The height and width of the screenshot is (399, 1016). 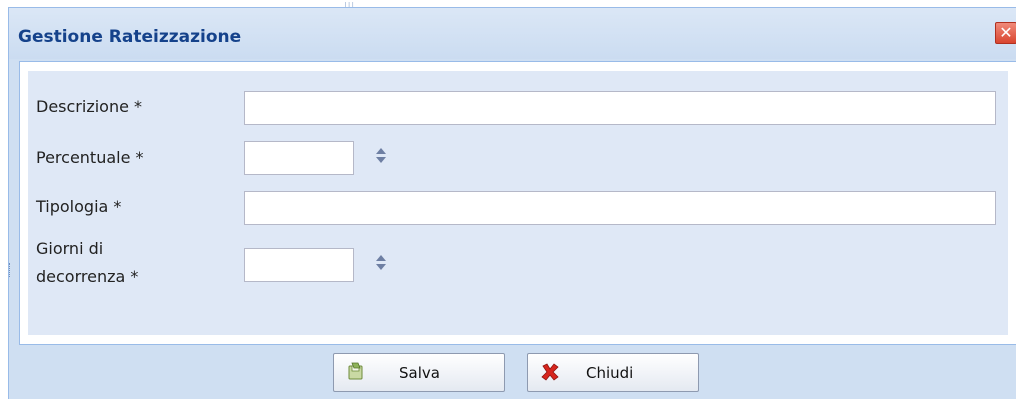 I want to click on percentuale-input, so click(x=299, y=158).